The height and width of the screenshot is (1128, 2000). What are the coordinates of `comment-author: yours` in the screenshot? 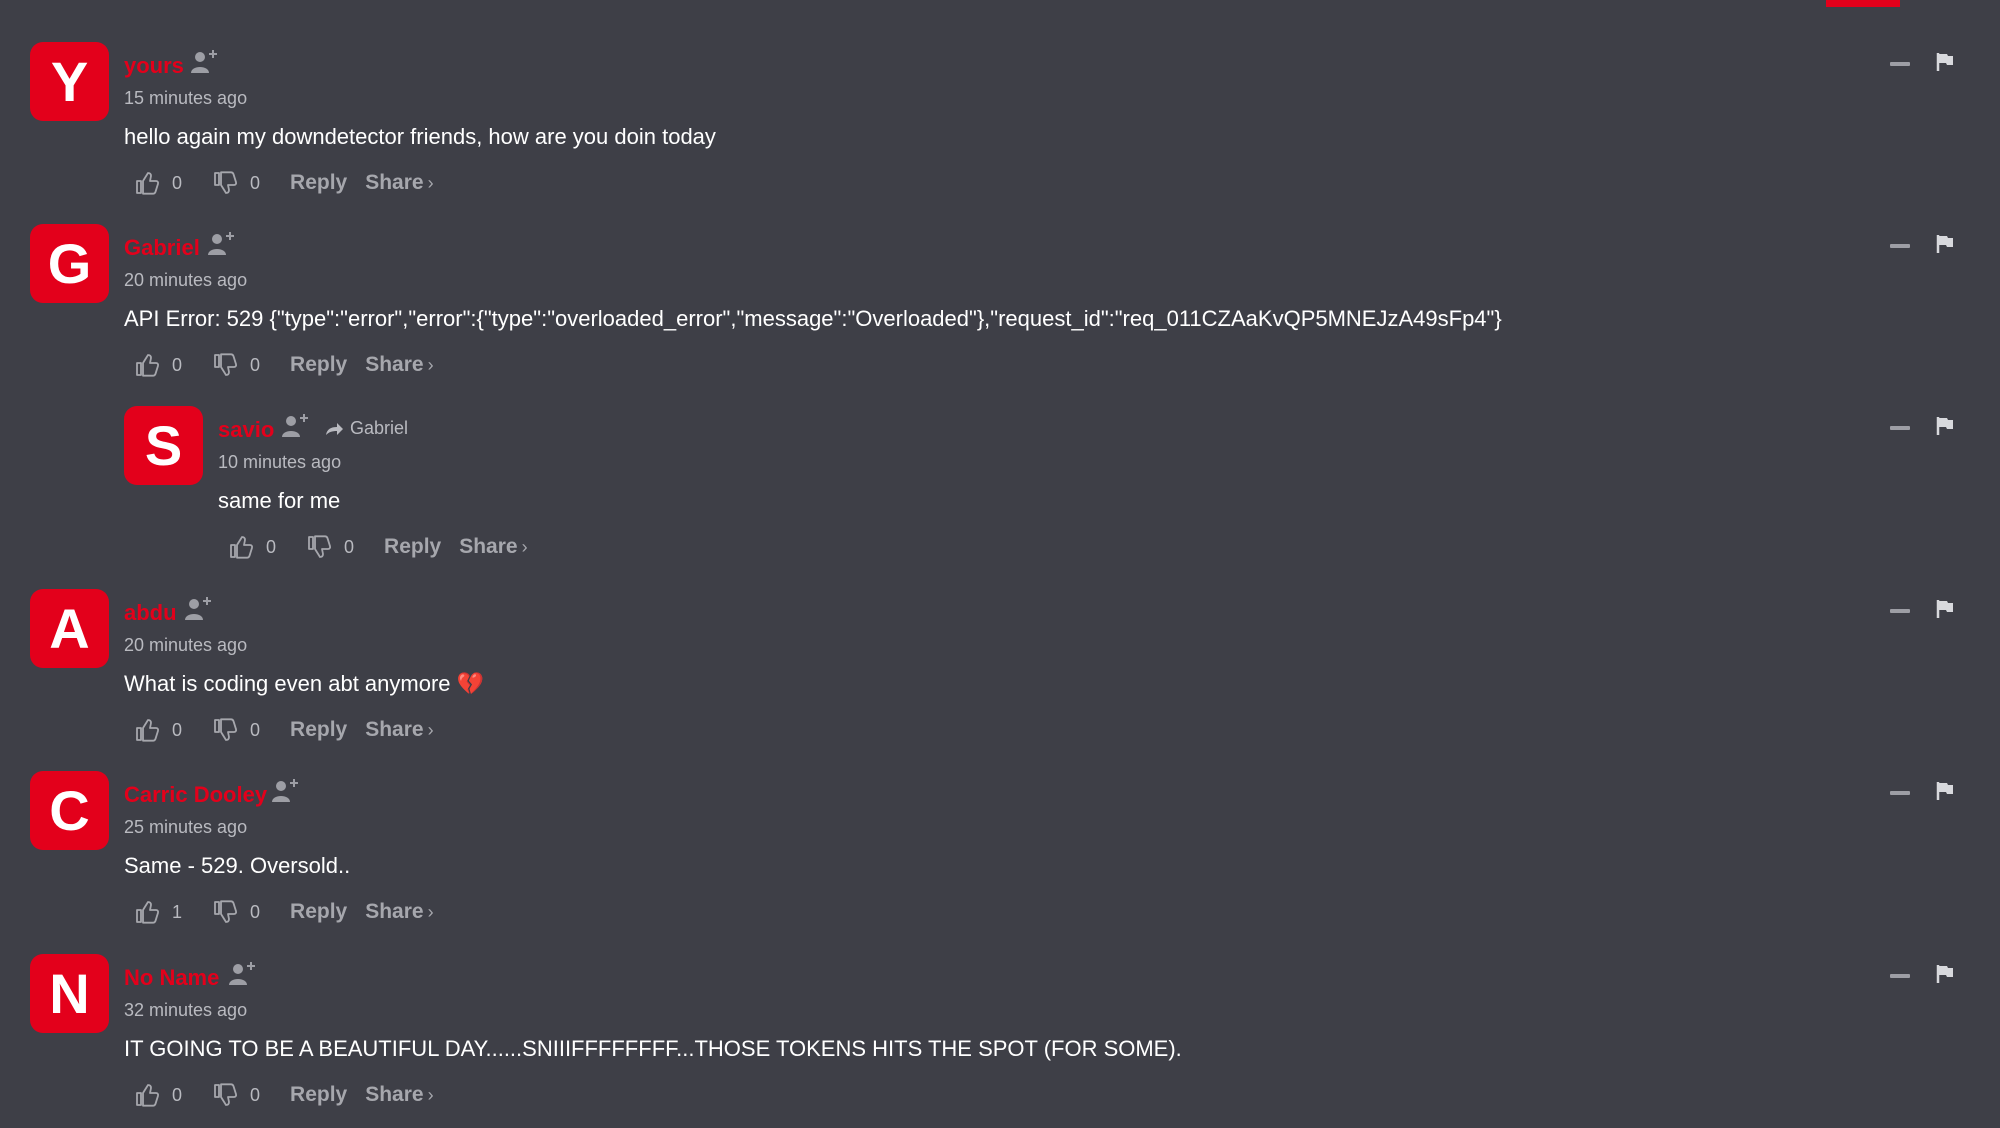 It's located at (154, 66).